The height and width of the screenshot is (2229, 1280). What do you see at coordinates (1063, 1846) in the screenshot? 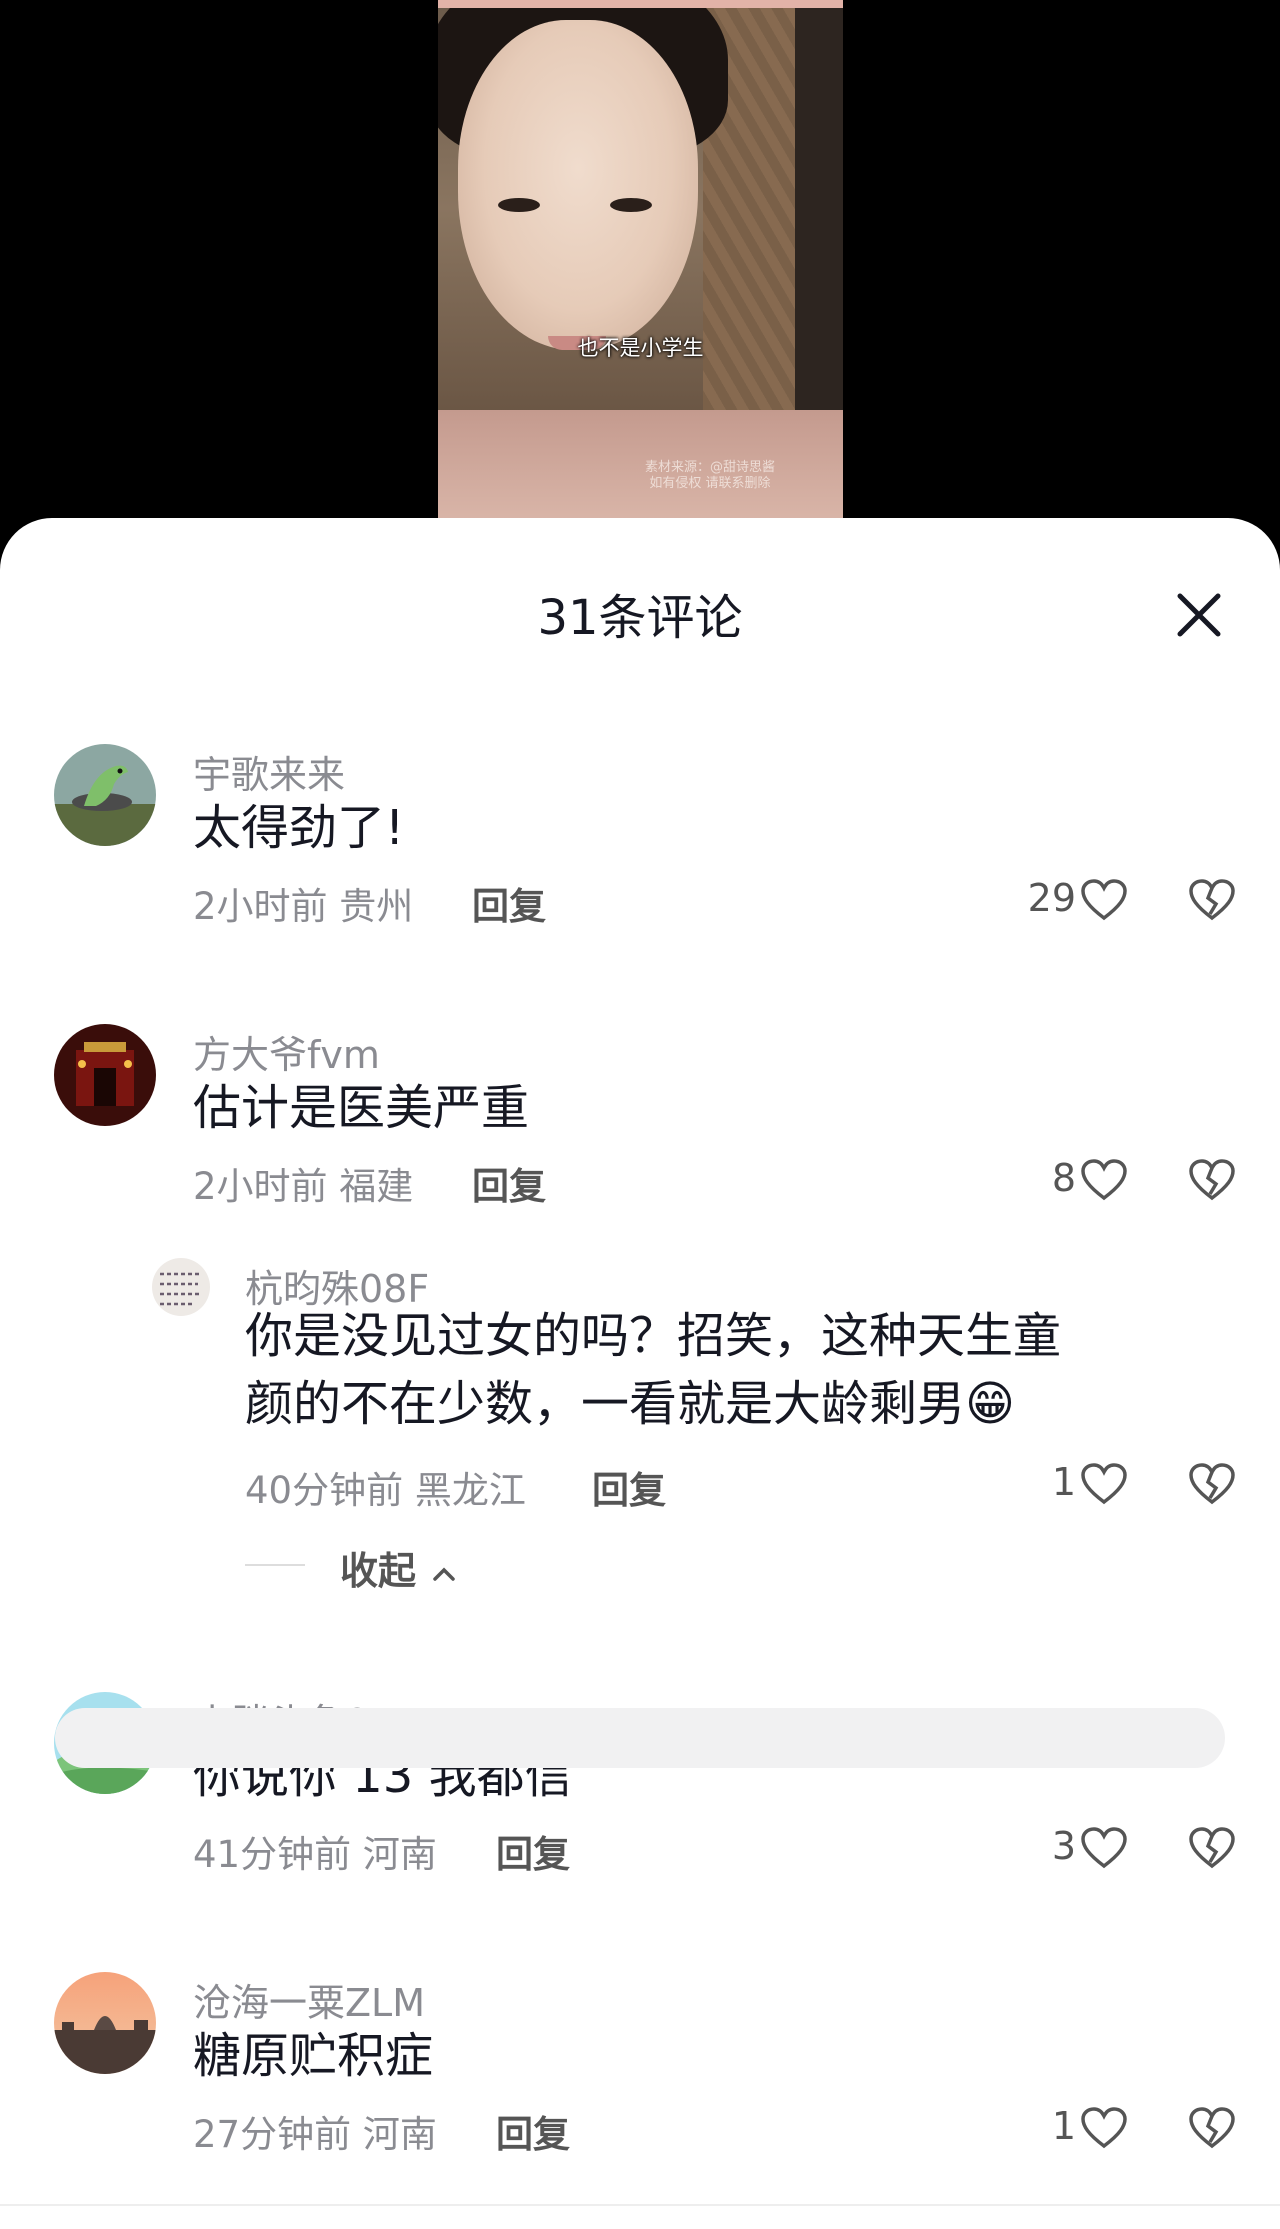
I see `like-count: 3` at bounding box center [1063, 1846].